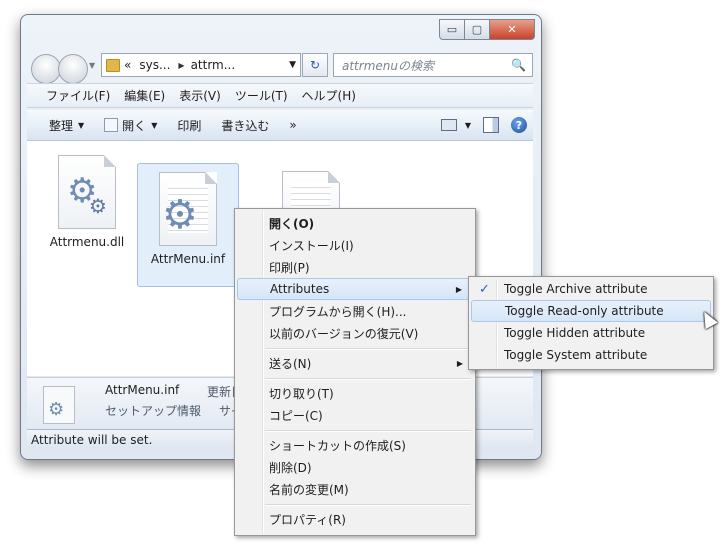  Describe the element at coordinates (355, 333) in the screenshot. I see `menu-item-restore-versions: 以前のバージョンの復元(V)` at that location.